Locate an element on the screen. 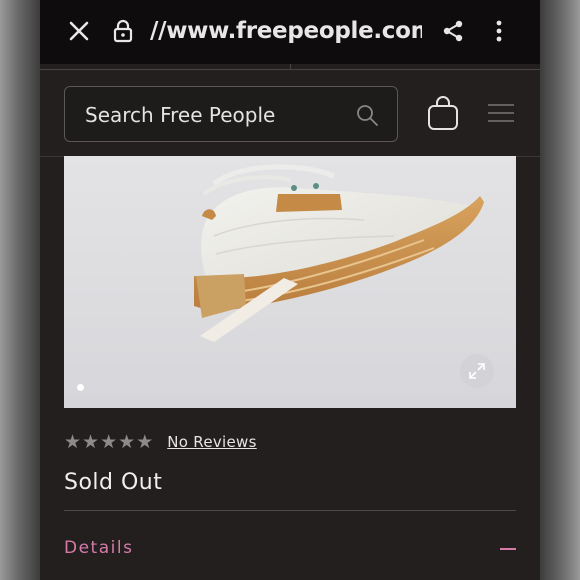 The height and width of the screenshot is (580, 580). browser-toolbar: //www.freepeople.com/s is located at coordinates (290, 32).